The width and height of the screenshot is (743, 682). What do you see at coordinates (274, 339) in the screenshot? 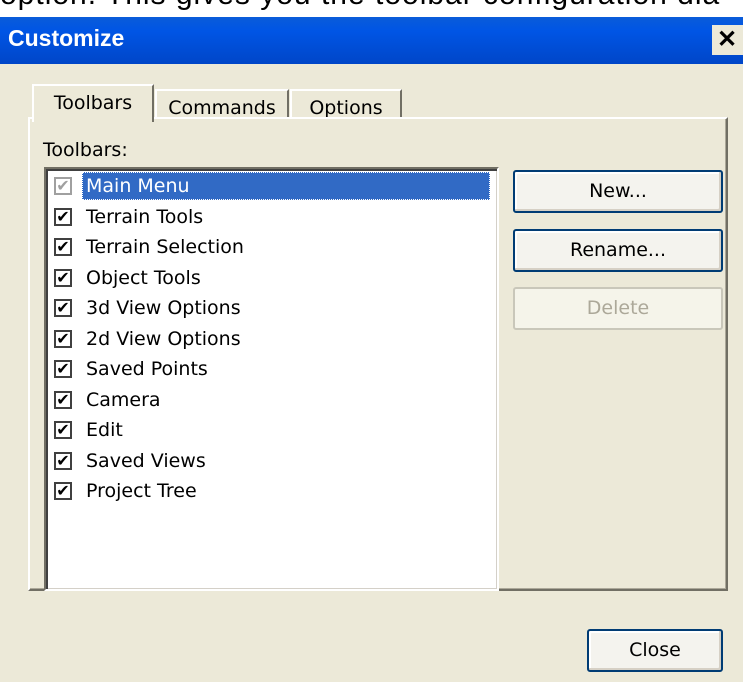
I see `list-item: ✔ 2d View Options` at bounding box center [274, 339].